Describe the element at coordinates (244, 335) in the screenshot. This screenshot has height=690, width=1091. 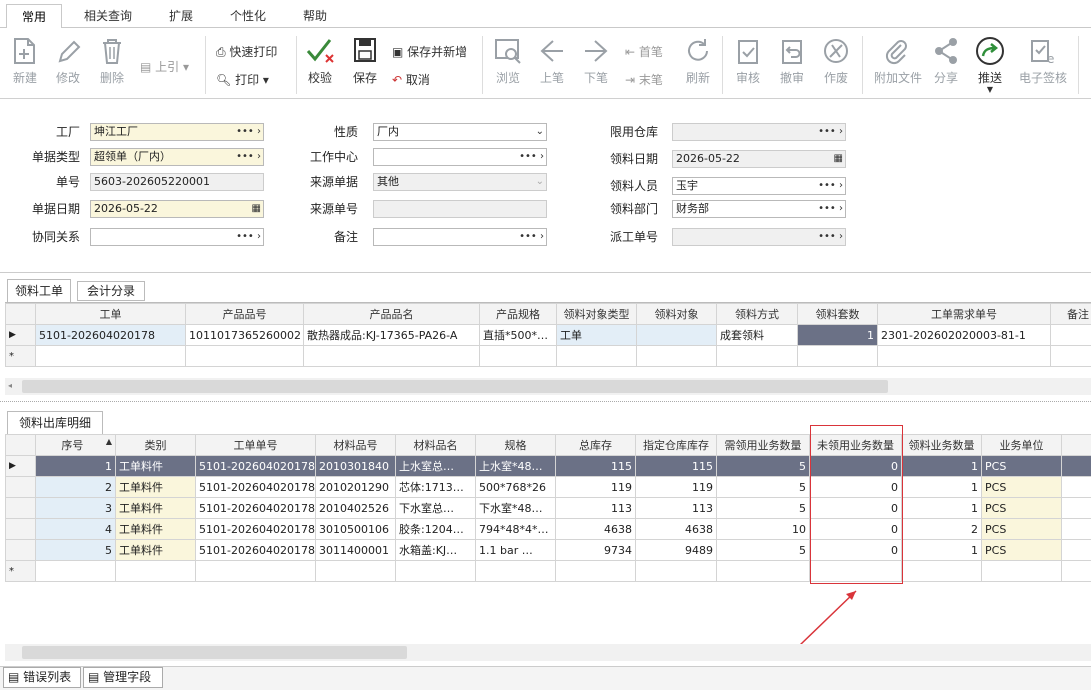
I see `cell: 1011017365260002` at that location.